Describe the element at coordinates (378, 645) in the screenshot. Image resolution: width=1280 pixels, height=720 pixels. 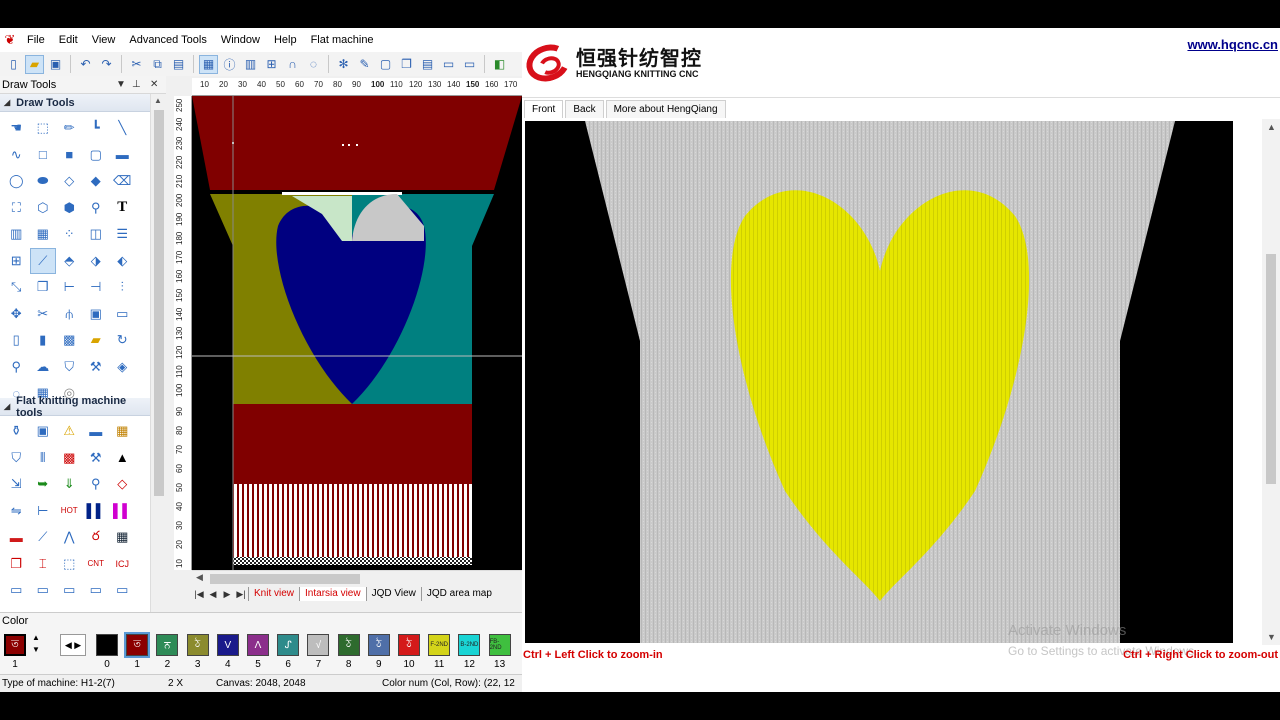
I see `color-swatch-9: ঠ` at that location.